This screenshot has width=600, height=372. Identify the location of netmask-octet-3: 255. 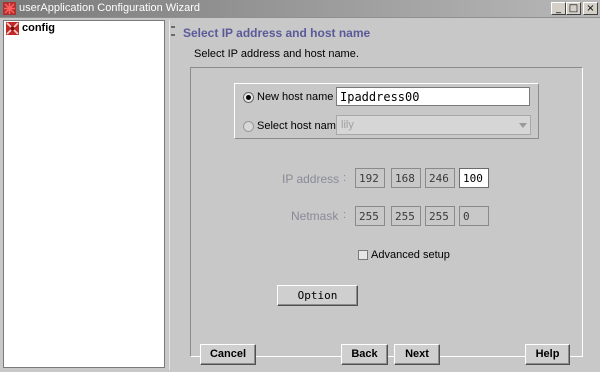
(440, 216).